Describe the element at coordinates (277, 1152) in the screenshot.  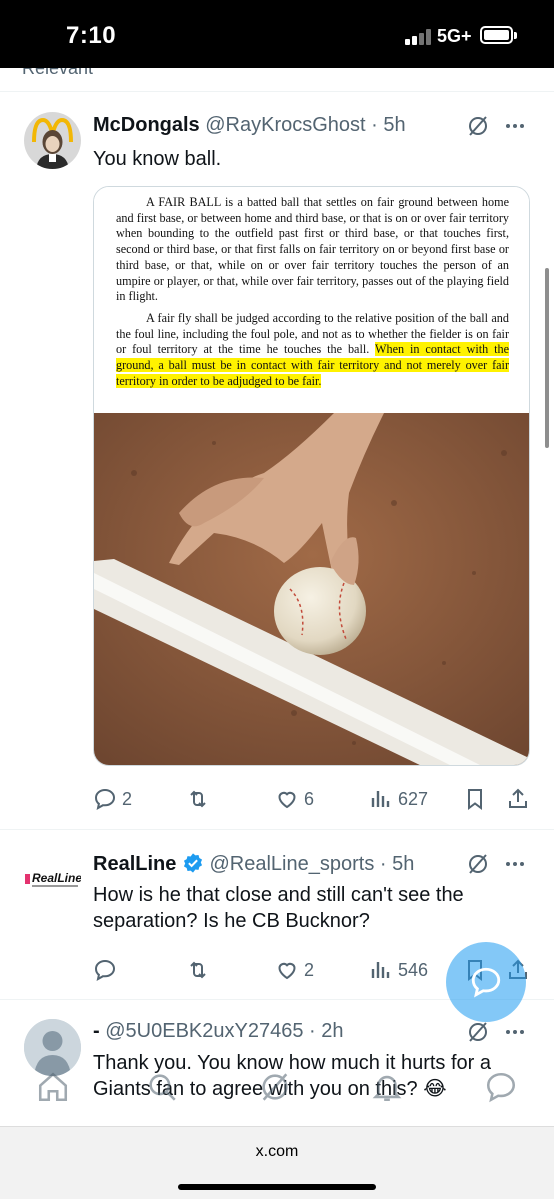
I see `url-text: x.com` at that location.